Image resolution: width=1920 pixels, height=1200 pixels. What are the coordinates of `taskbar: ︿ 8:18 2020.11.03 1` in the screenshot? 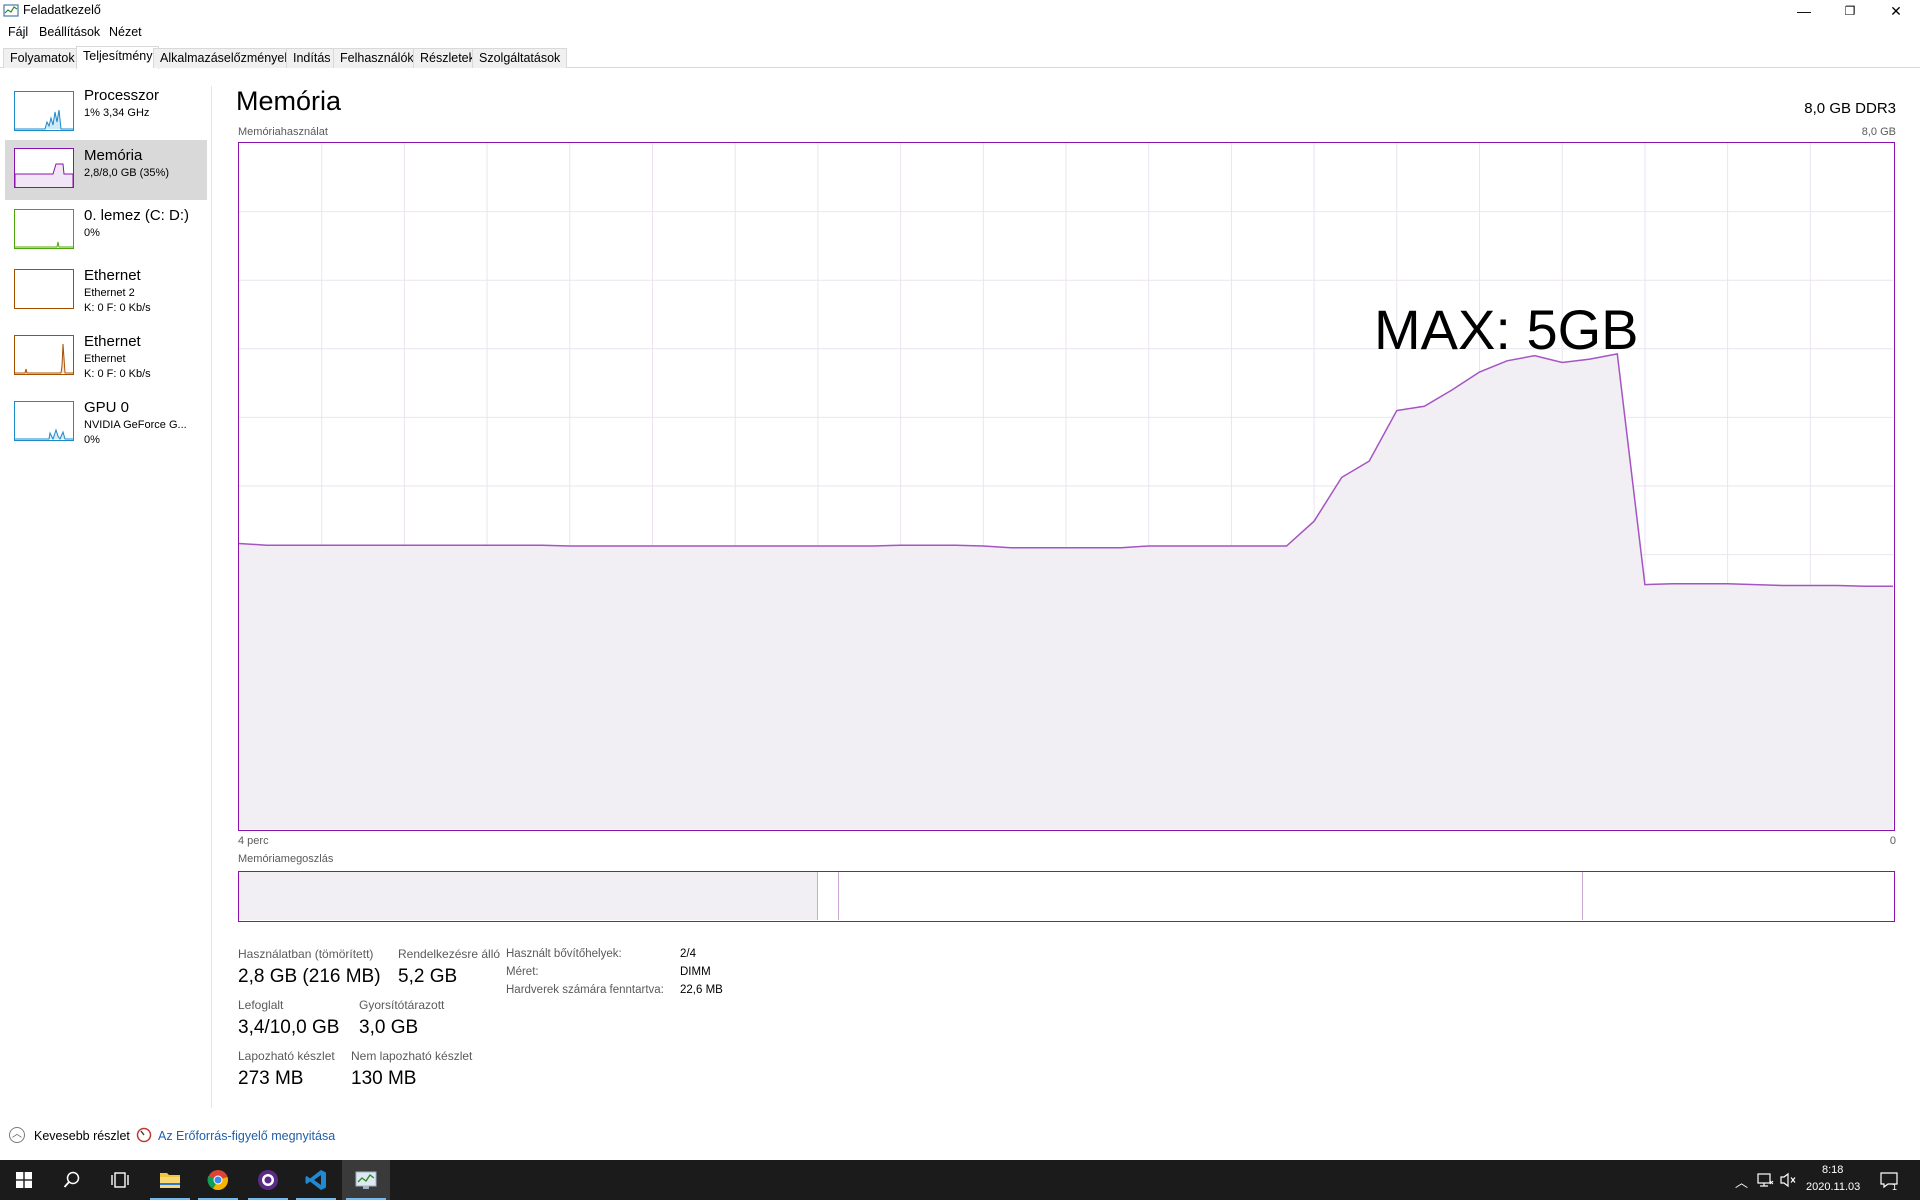 It's located at (960, 1180).